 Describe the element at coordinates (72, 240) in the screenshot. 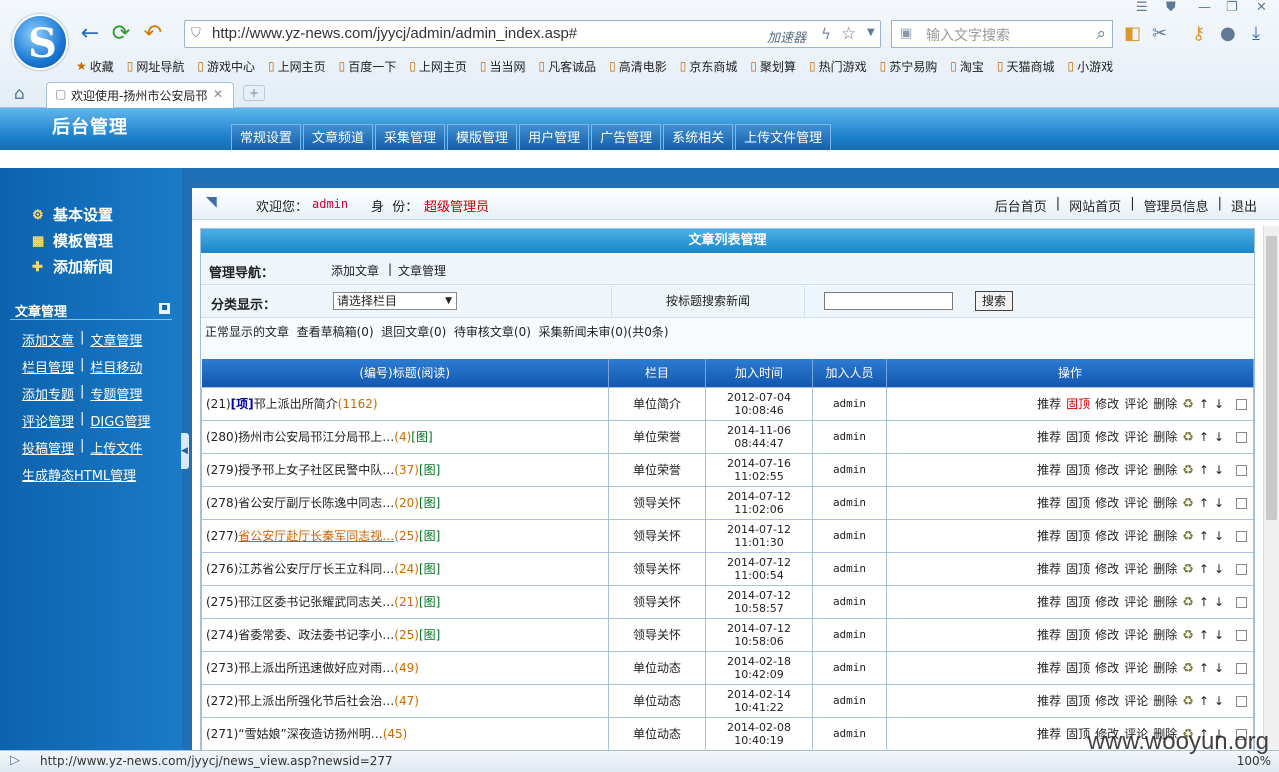

I see `sidebar-item-template: ▦ 模板管理` at that location.